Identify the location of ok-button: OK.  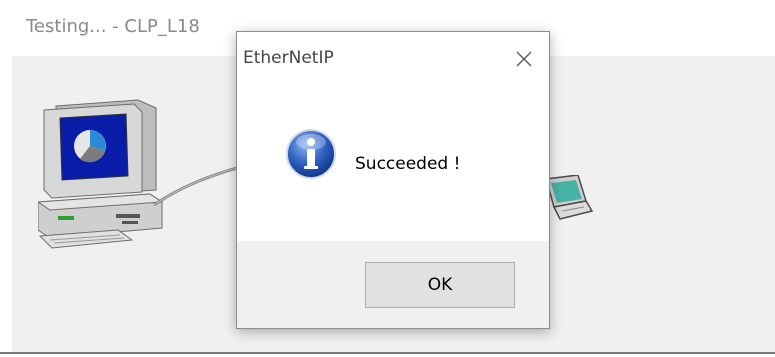
(440, 285).